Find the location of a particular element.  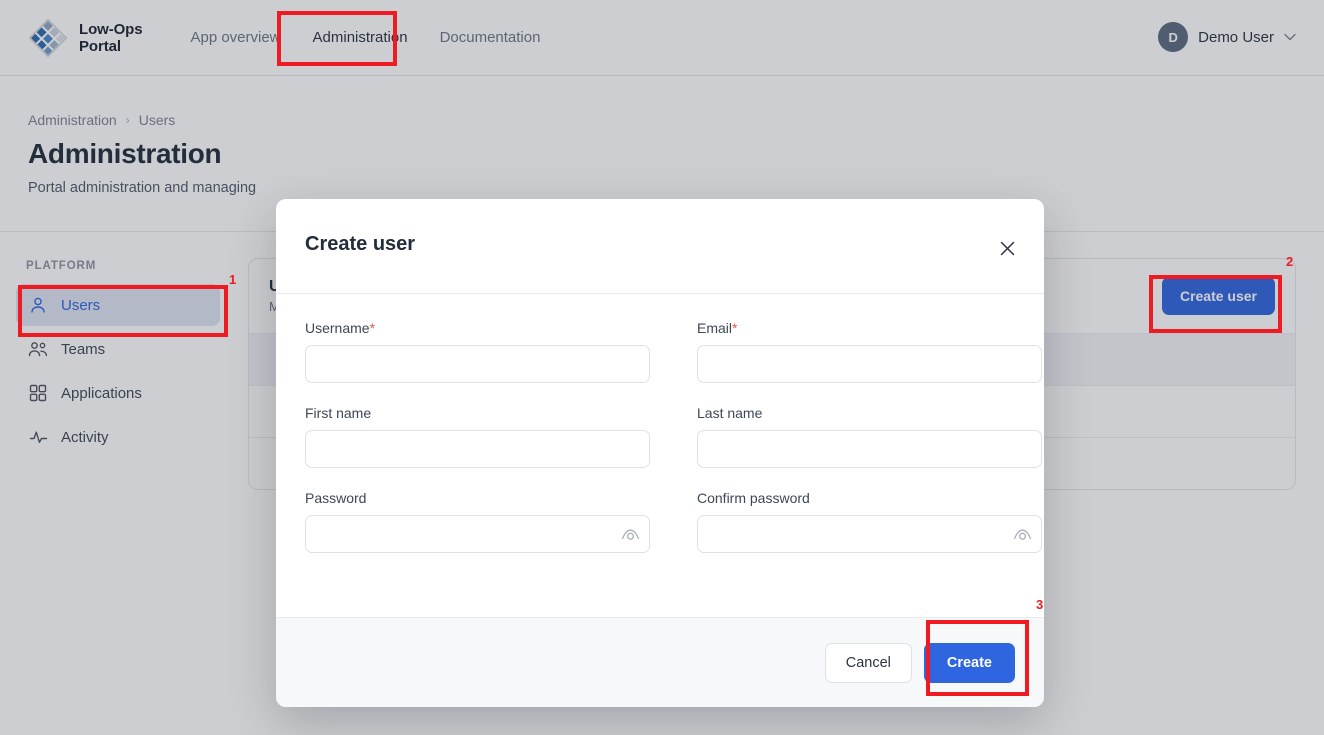

annotation-box-create-user is located at coordinates (1215, 304).